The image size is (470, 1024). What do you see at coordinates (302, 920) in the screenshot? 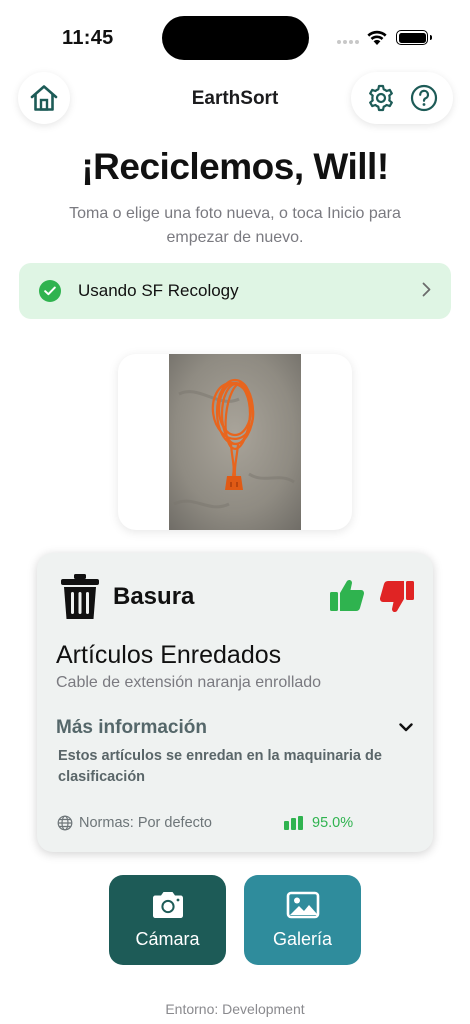
I see `gallery-button: Galería` at bounding box center [302, 920].